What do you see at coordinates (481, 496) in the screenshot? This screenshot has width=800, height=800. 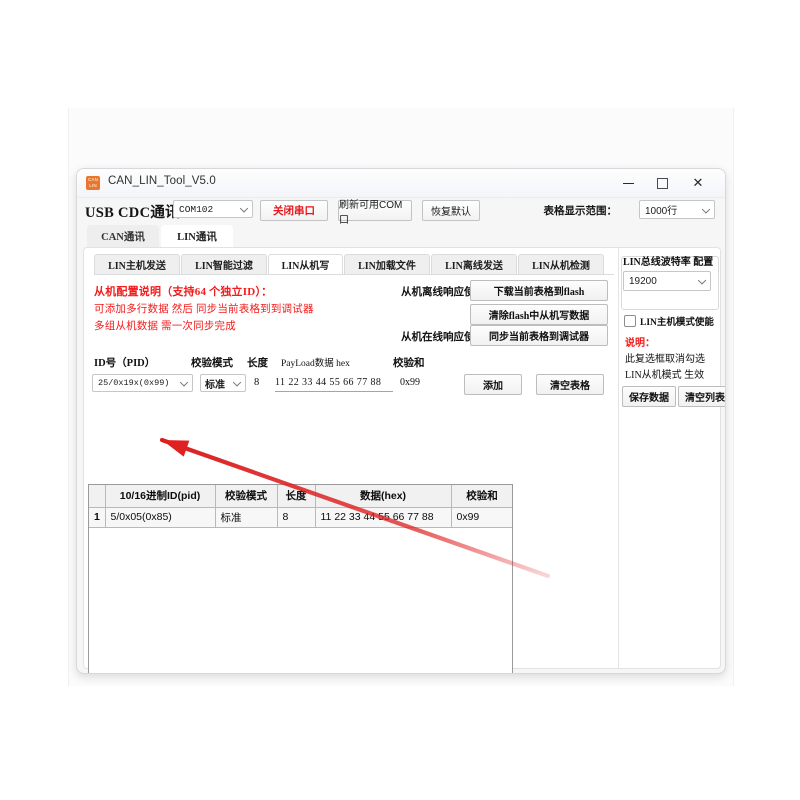 I see `column-header-checksum: 校验和` at bounding box center [481, 496].